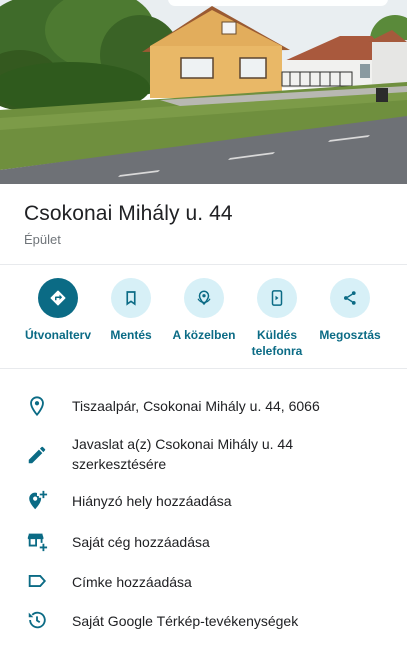 Image resolution: width=407 pixels, height=651 pixels. I want to click on add-business-icon, so click(37, 541).